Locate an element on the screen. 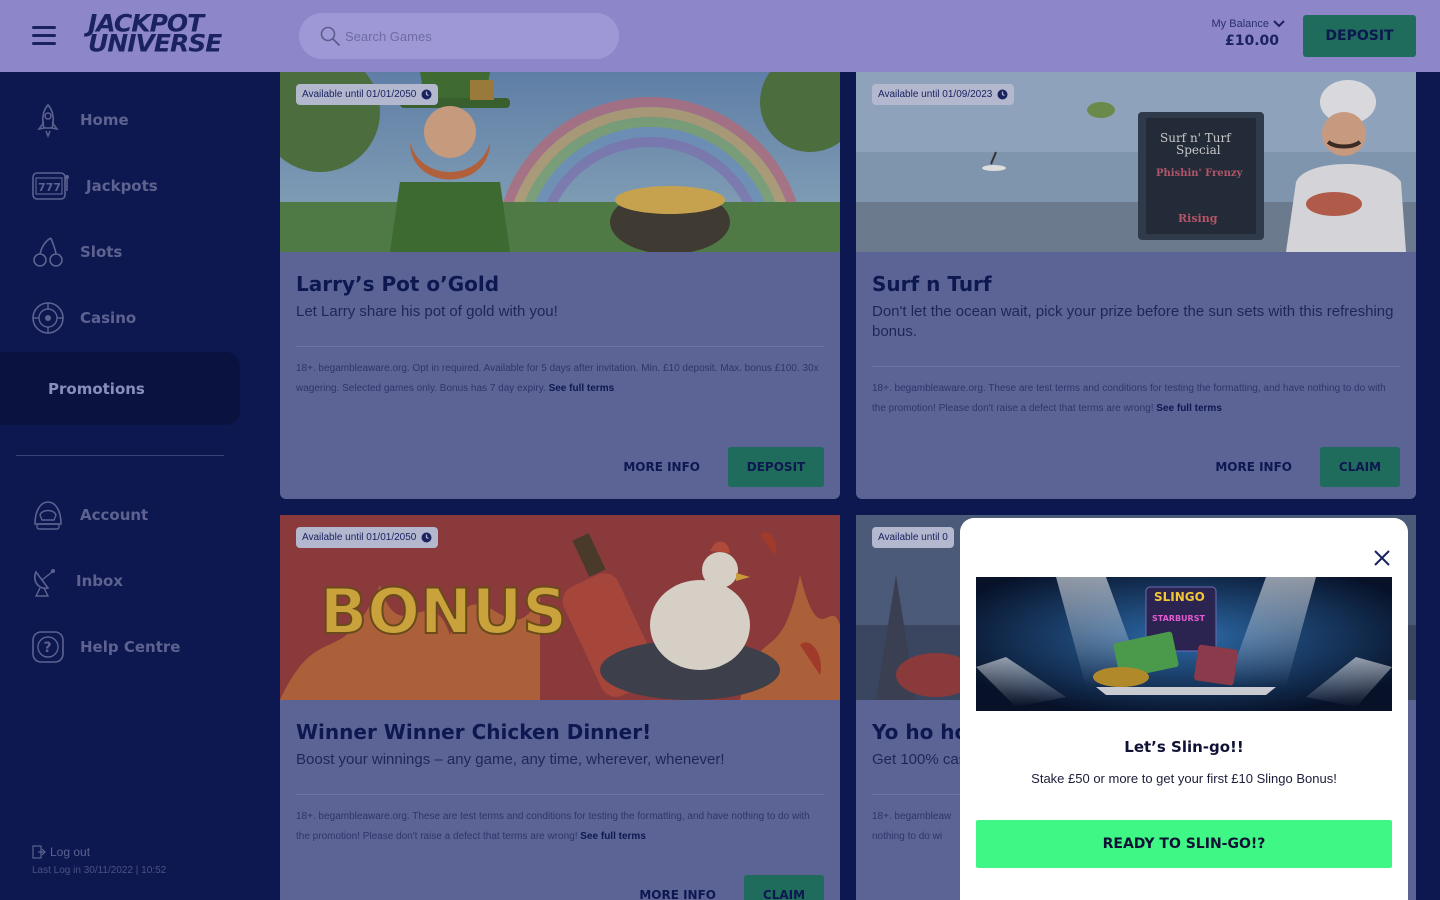 This screenshot has height=900, width=1440. header-deposit-button: DEPOSIT is located at coordinates (1359, 36).